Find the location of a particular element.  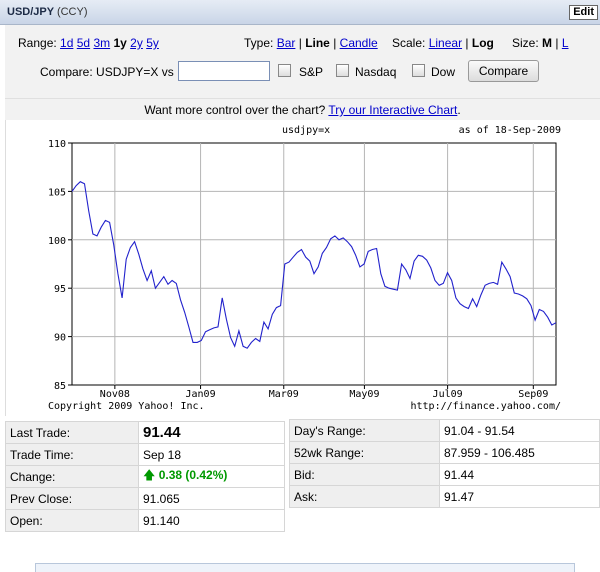

open-value: 91.140 is located at coordinates (211, 520).